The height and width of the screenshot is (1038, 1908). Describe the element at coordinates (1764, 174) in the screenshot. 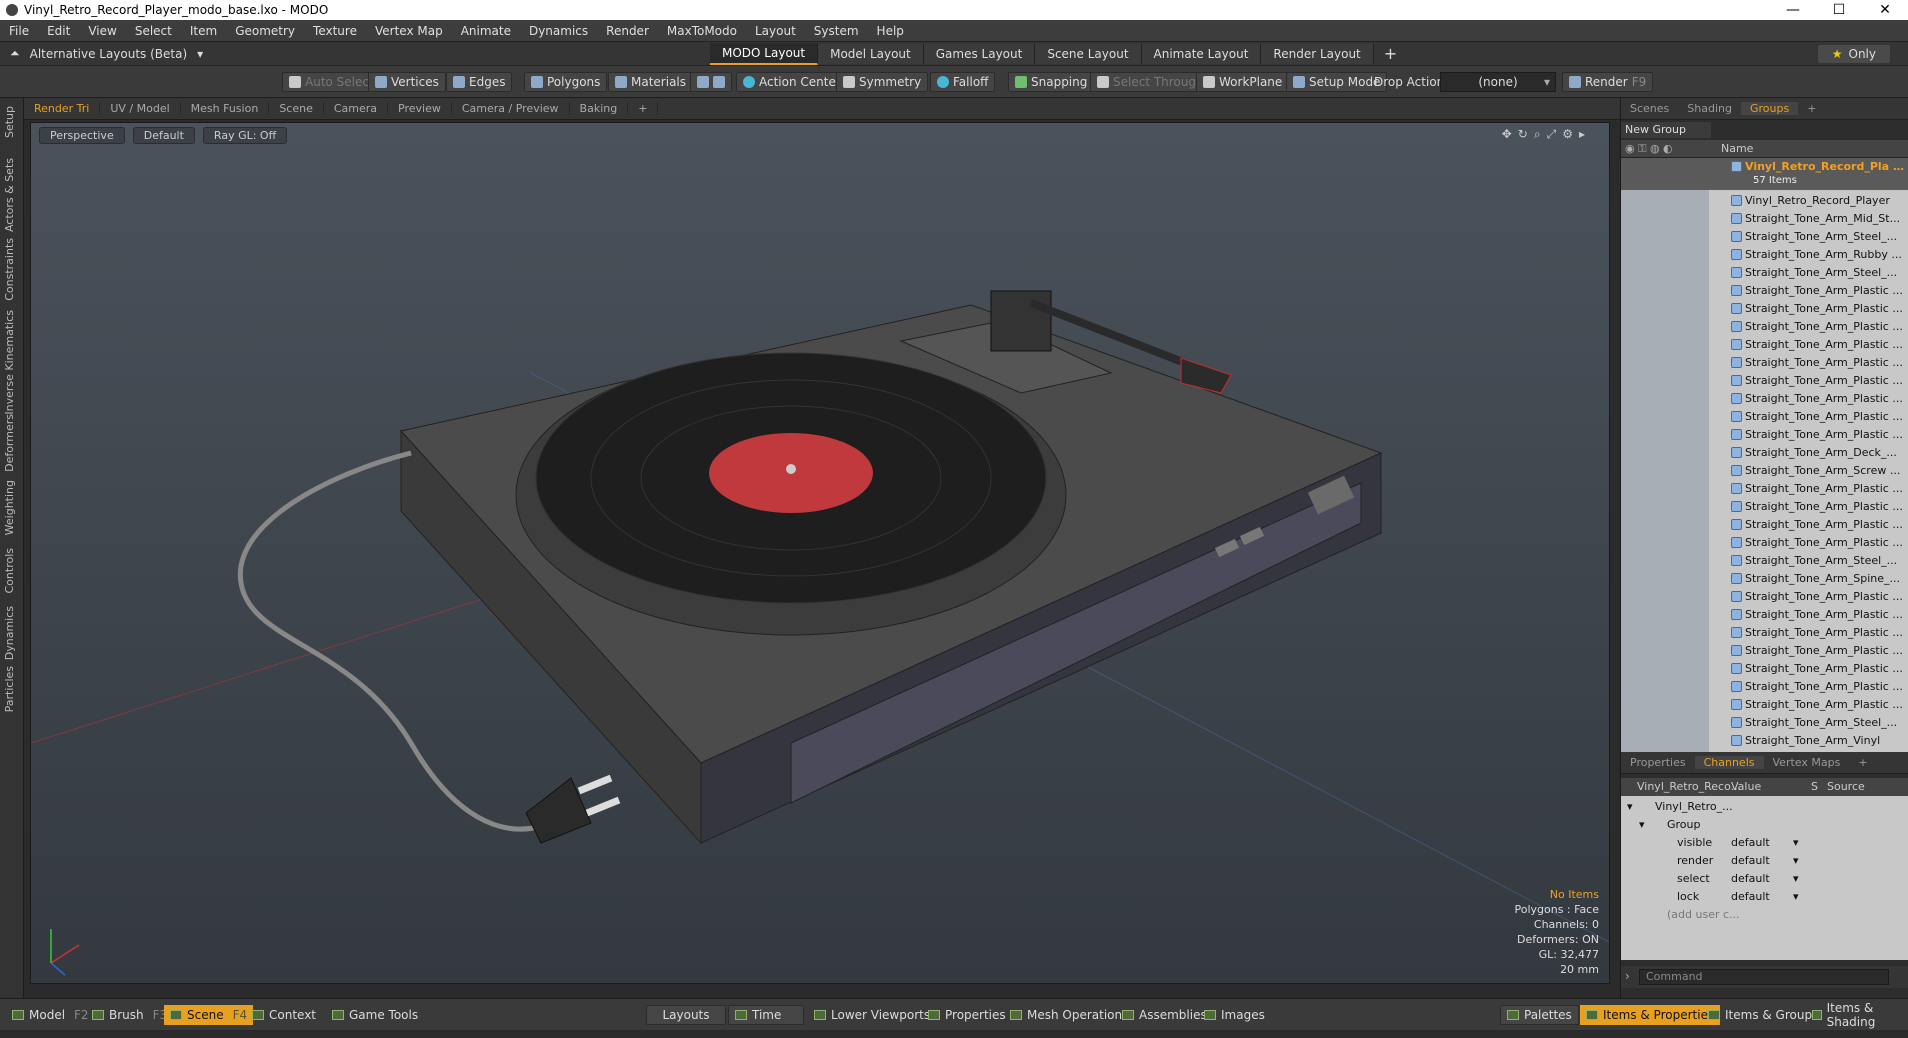

I see `group-root-row: Vinyl_Retro_Record_Pla ... 57 Items` at that location.